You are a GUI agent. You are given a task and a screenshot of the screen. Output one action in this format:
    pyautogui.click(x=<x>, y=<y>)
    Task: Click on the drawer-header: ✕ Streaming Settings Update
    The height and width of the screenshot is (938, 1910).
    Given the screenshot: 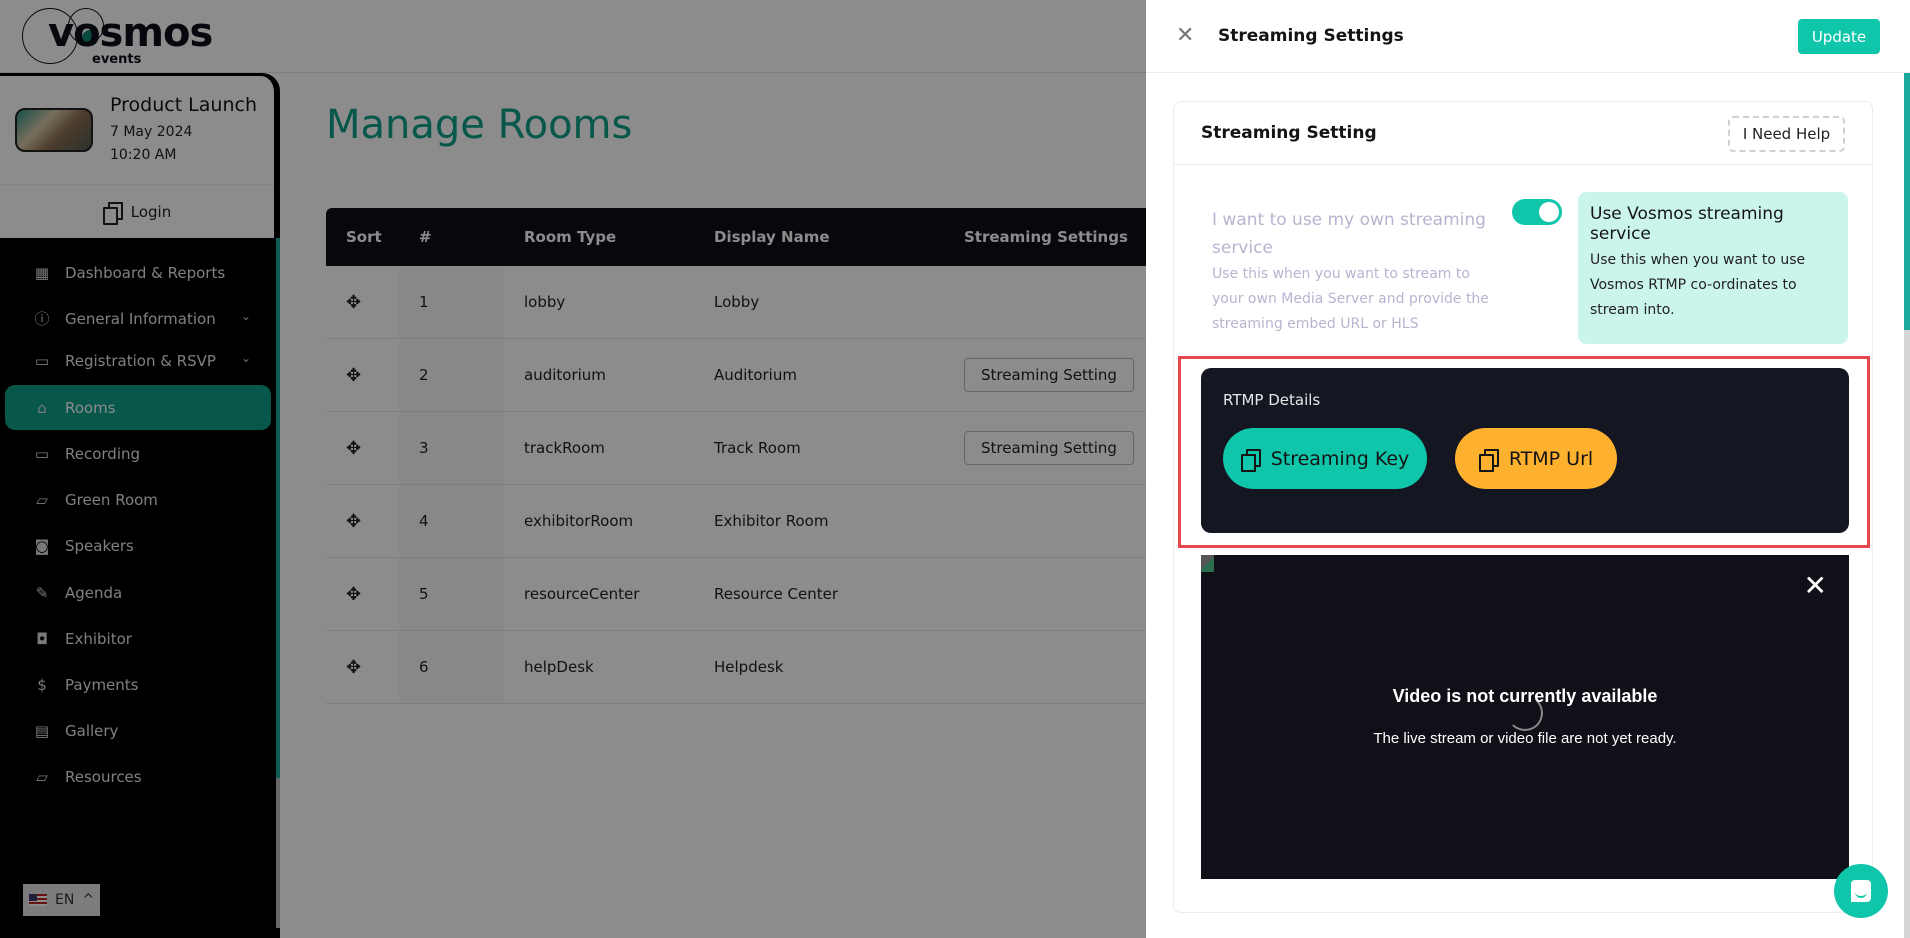 What is the action you would take?
    pyautogui.click(x=1528, y=36)
    